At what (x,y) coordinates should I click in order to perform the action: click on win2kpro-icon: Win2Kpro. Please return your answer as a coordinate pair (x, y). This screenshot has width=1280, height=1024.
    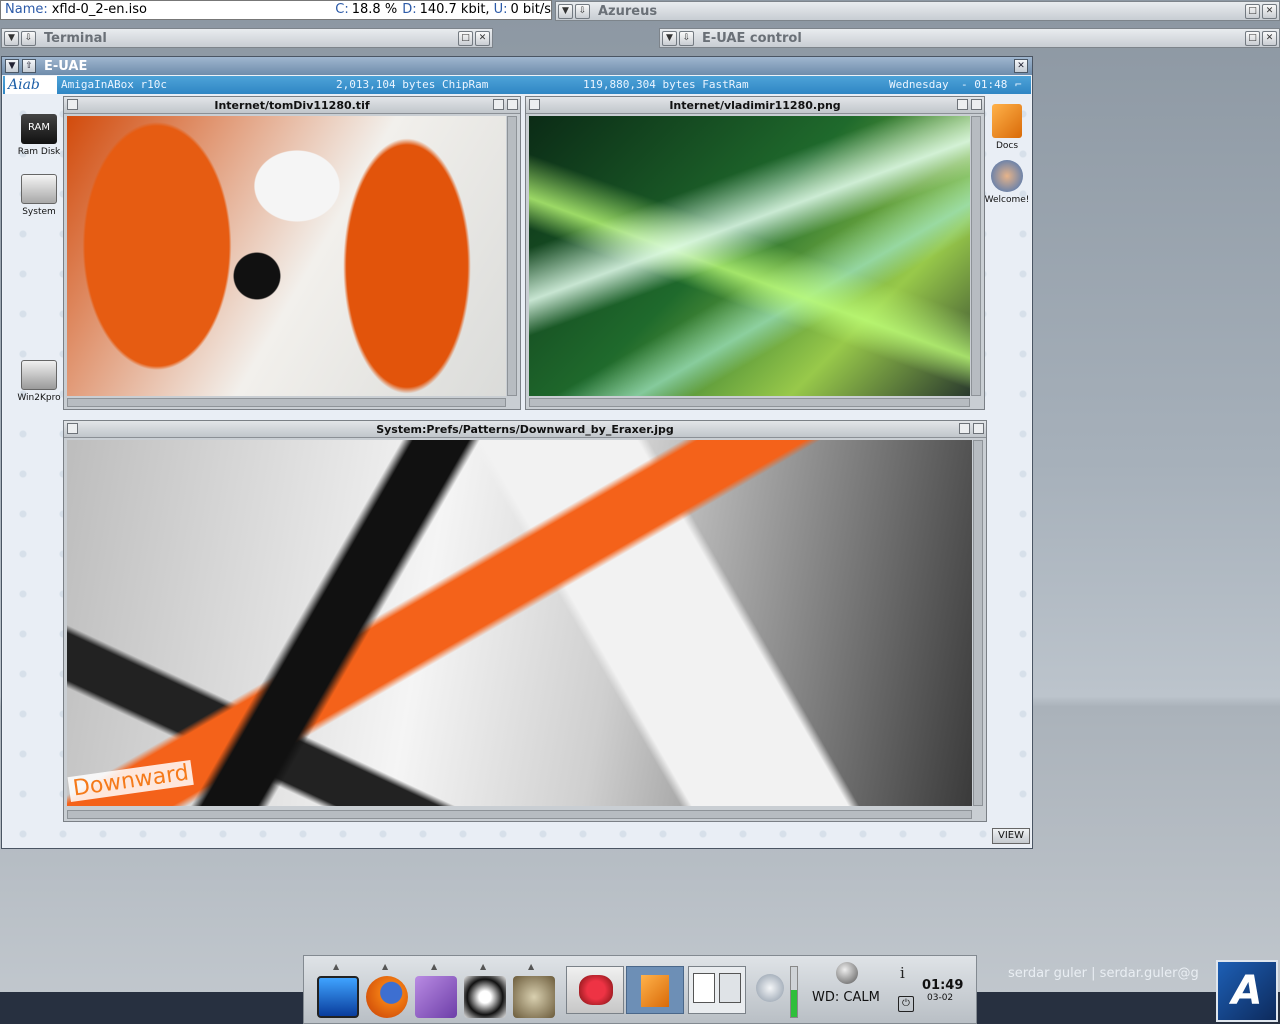
    Looking at the image, I should click on (39, 381).